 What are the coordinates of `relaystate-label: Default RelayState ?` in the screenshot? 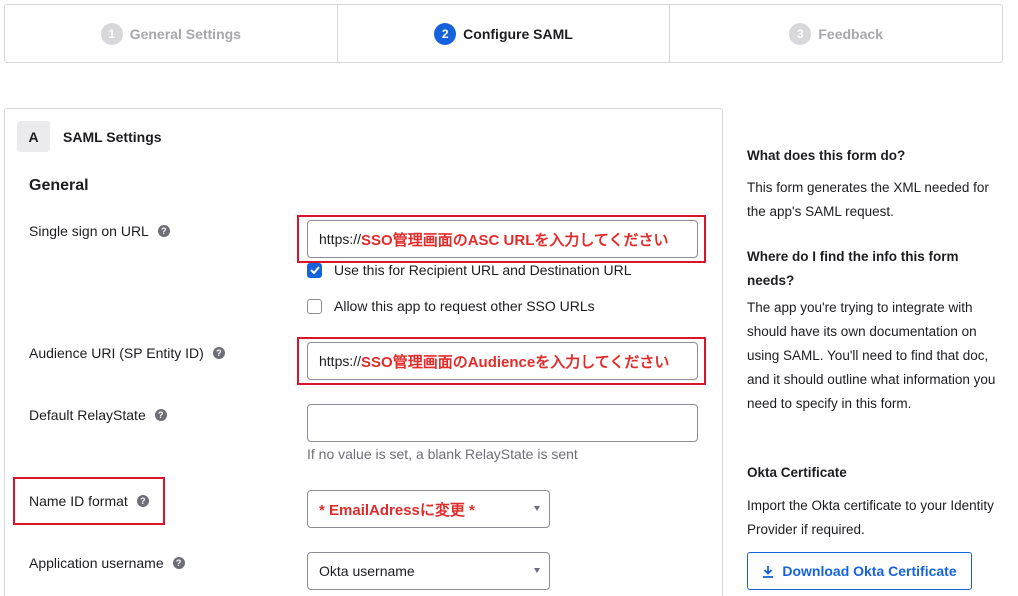 It's located at (98, 415).